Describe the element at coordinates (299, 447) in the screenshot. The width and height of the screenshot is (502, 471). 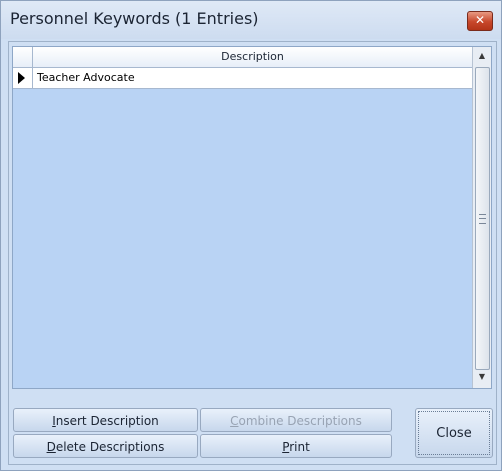
I see `print-label: rint` at that location.